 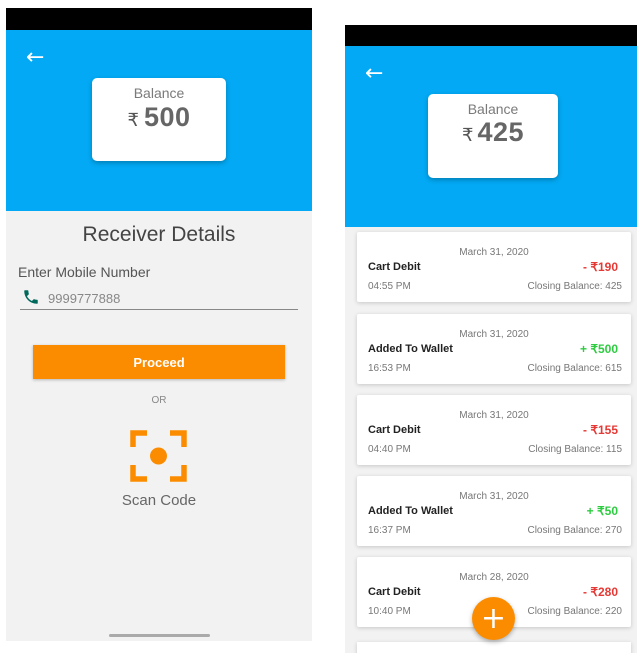 What do you see at coordinates (494, 577) in the screenshot?
I see `transaction-date: March 28, 2020` at bounding box center [494, 577].